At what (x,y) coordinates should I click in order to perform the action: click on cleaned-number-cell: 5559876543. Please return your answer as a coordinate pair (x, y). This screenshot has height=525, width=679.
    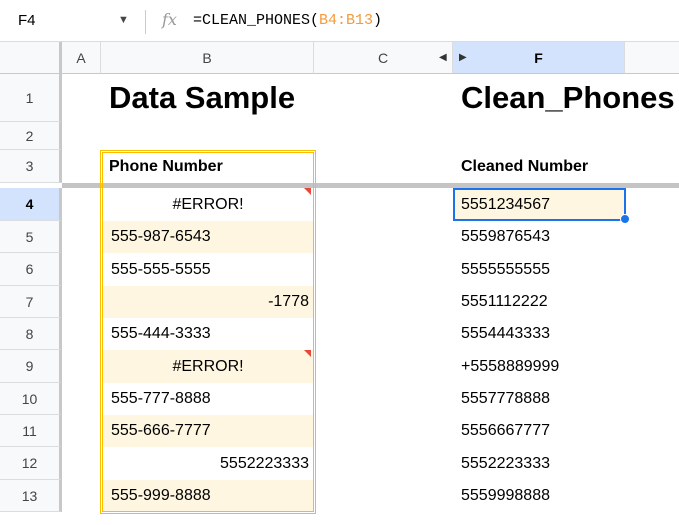
    Looking at the image, I should click on (539, 237).